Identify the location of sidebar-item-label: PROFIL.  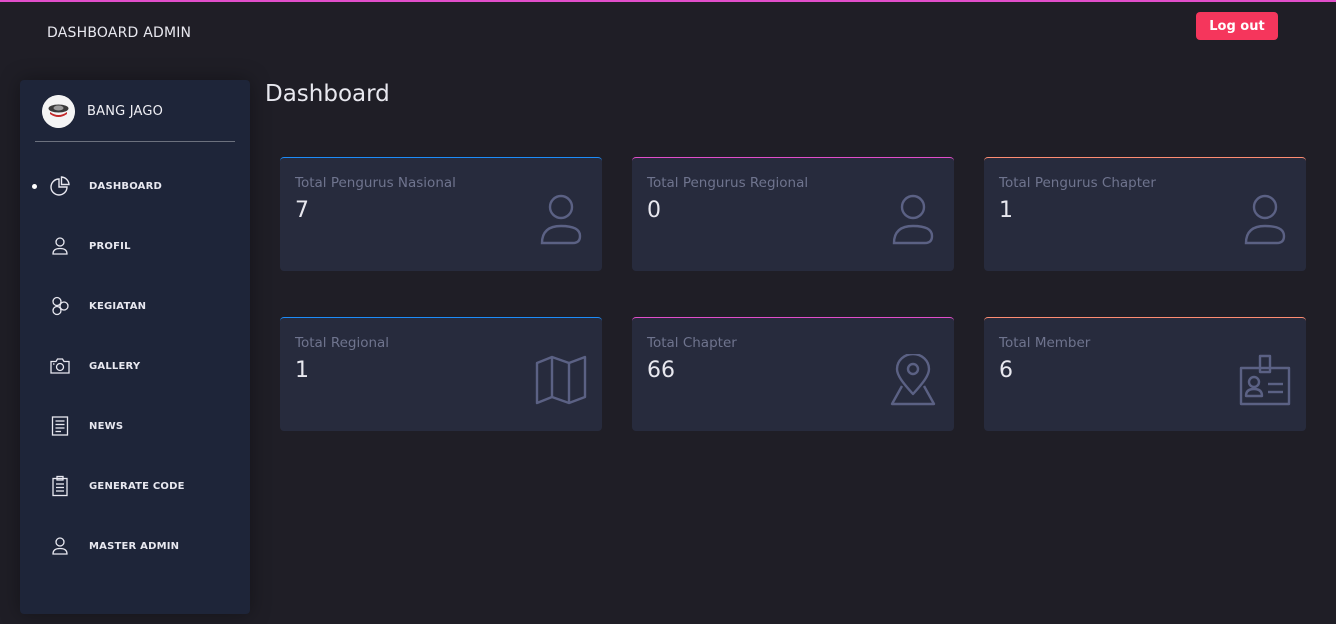
(110, 246).